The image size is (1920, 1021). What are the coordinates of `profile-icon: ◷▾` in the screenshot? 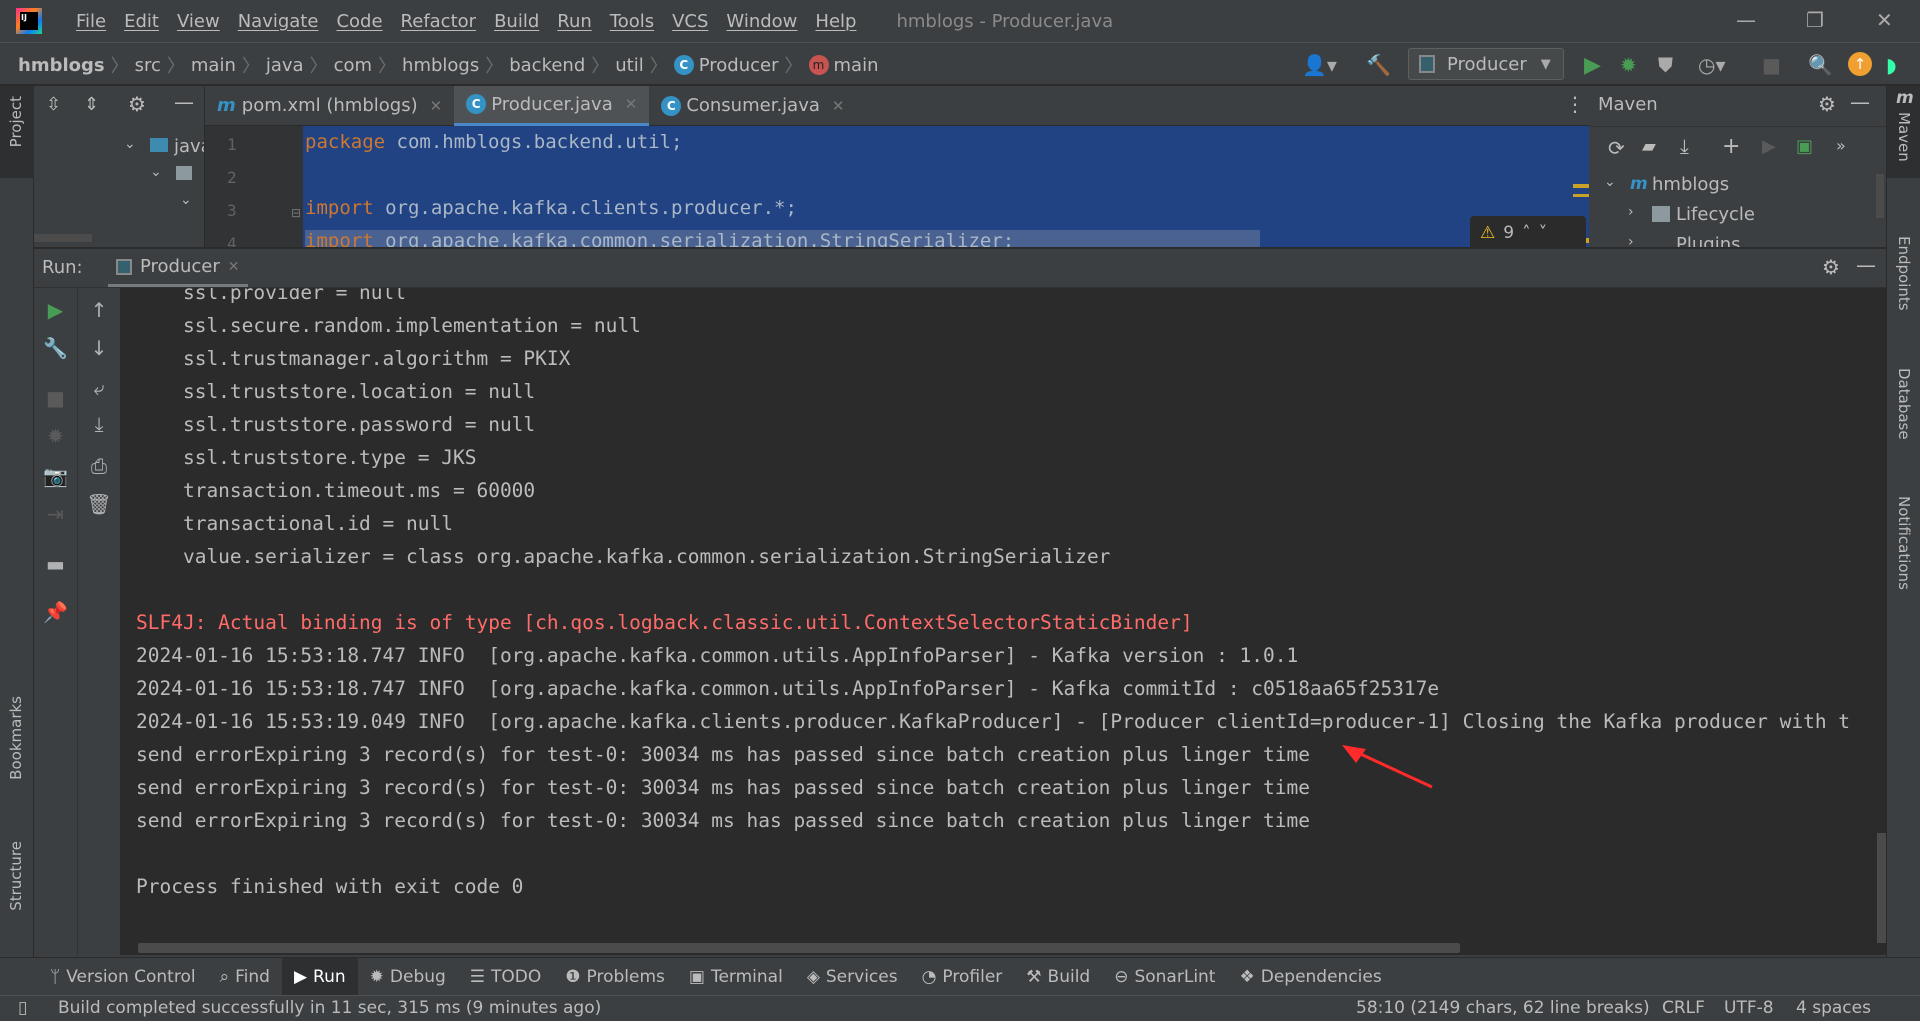 It's located at (1712, 65).